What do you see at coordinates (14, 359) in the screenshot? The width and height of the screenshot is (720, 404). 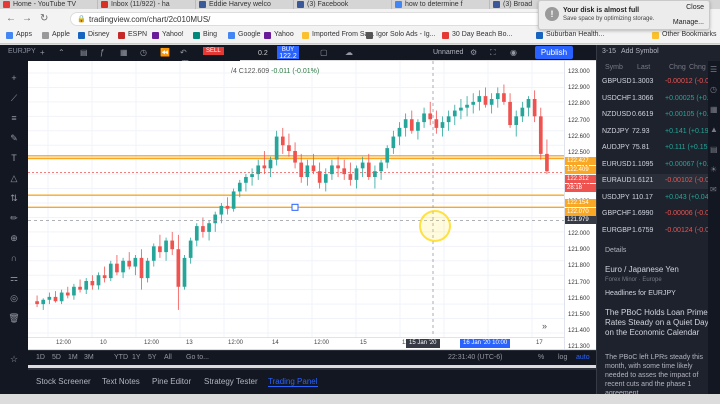 I see `favorites-icon: ☆` at bounding box center [14, 359].